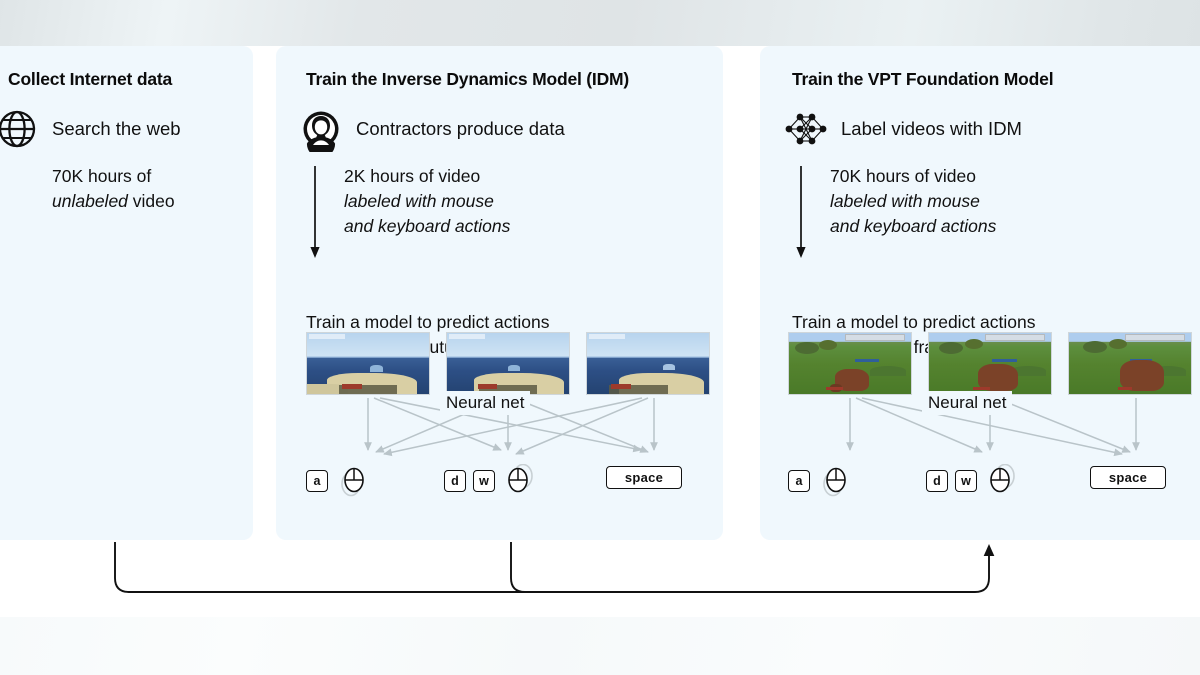 This screenshot has height=675, width=1200. What do you see at coordinates (460, 128) in the screenshot?
I see `panel-head-label: Contractors produce data` at bounding box center [460, 128].